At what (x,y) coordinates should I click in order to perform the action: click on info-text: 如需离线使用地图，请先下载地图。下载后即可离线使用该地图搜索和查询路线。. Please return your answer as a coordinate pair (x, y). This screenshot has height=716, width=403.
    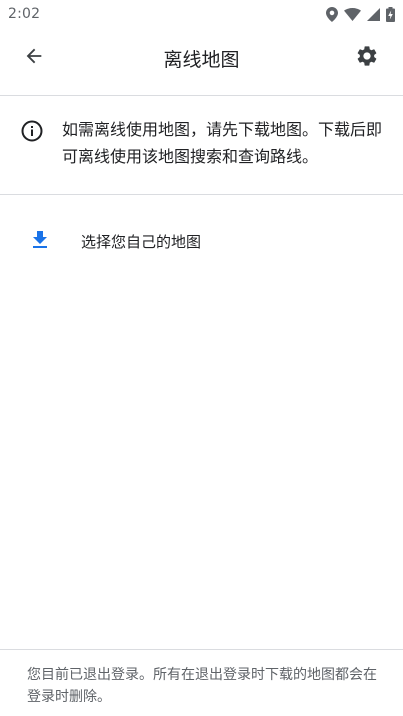
    Looking at the image, I should click on (222, 143).